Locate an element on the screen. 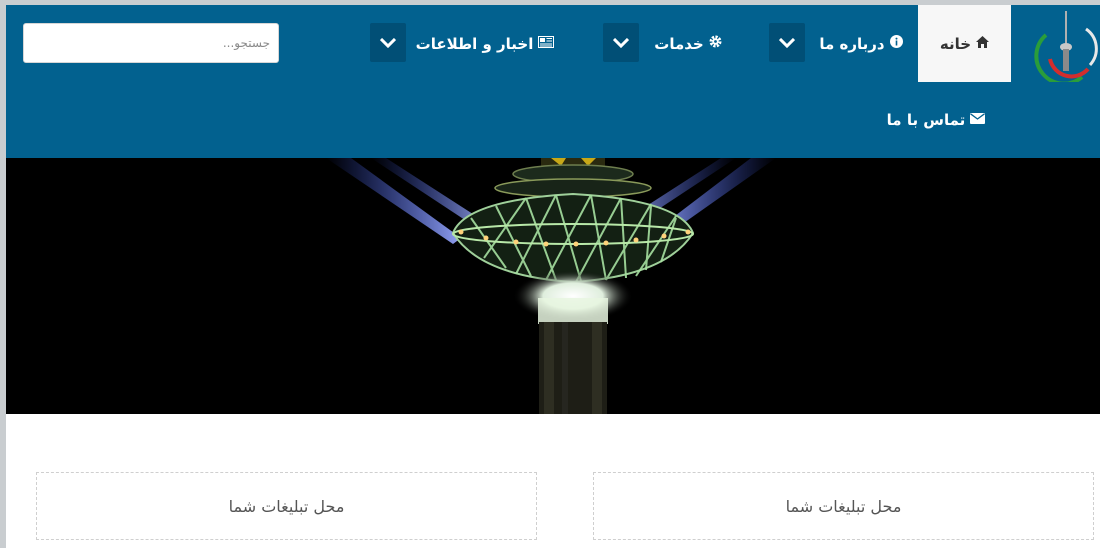 This screenshot has height=548, width=1100. site-logo is located at coordinates (1066, 46).